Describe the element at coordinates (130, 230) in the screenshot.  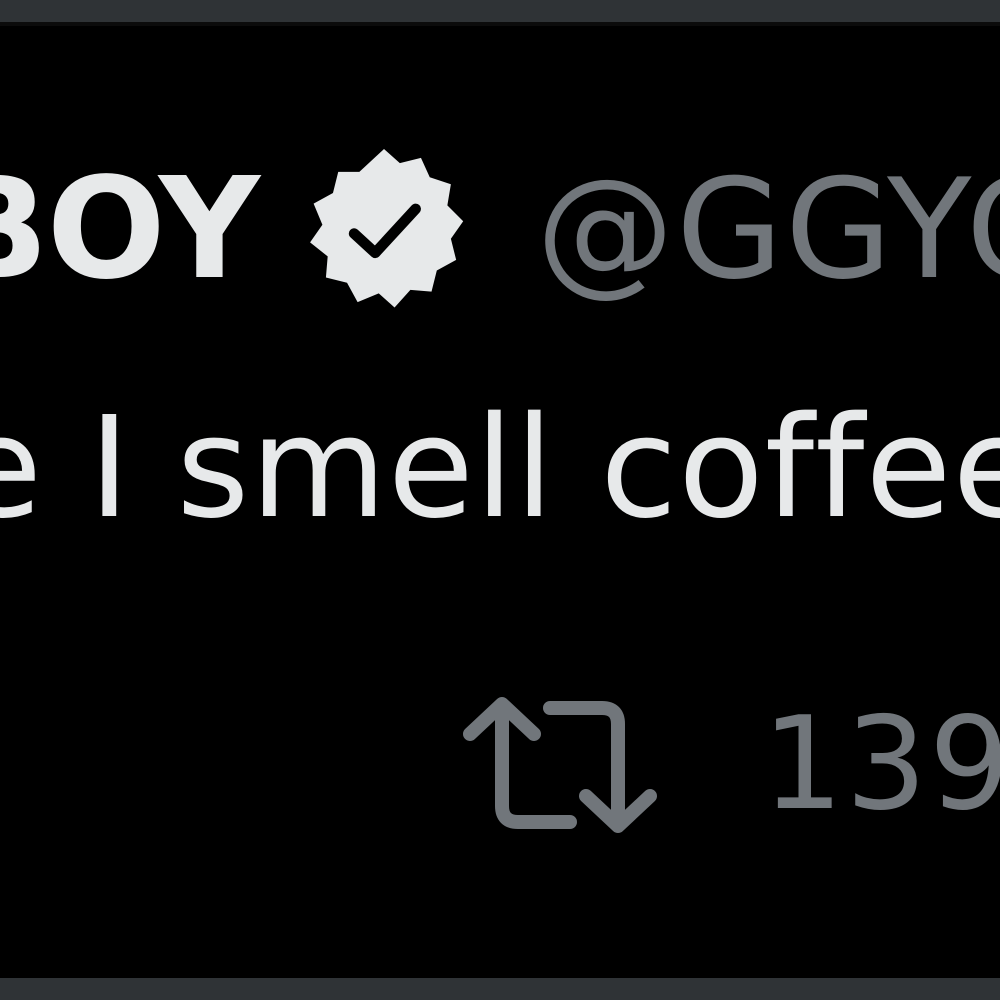
I see `display-name: BOY` at that location.